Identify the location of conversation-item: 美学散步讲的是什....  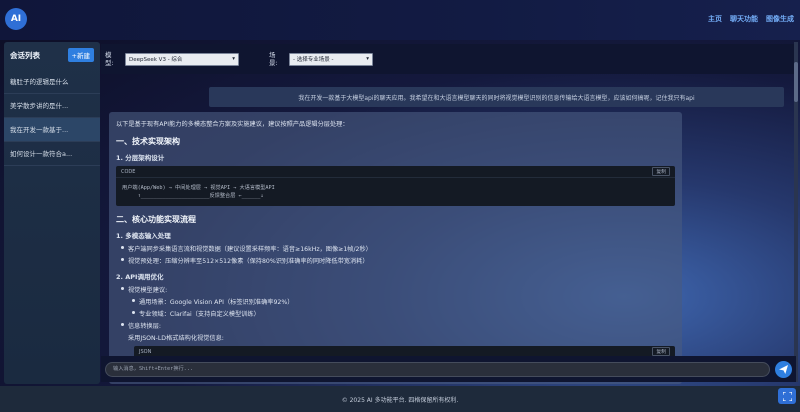
(52, 106).